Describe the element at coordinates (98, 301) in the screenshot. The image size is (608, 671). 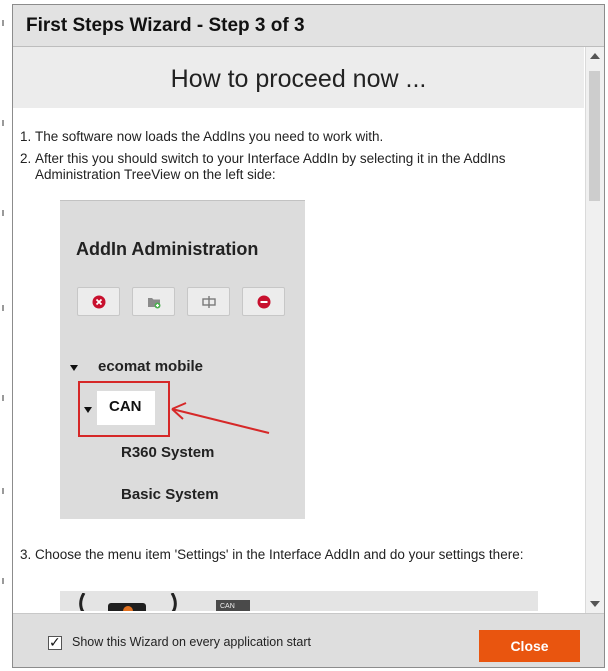
I see `remove-icon` at that location.